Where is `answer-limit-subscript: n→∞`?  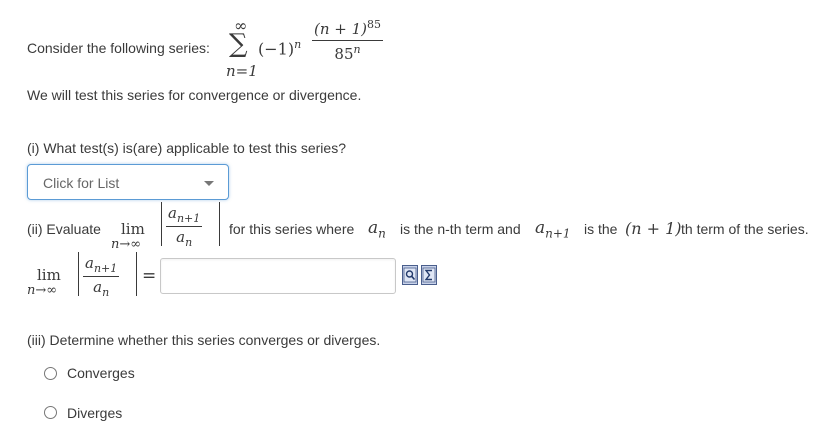
answer-limit-subscript: n→∞ is located at coordinates (42, 290).